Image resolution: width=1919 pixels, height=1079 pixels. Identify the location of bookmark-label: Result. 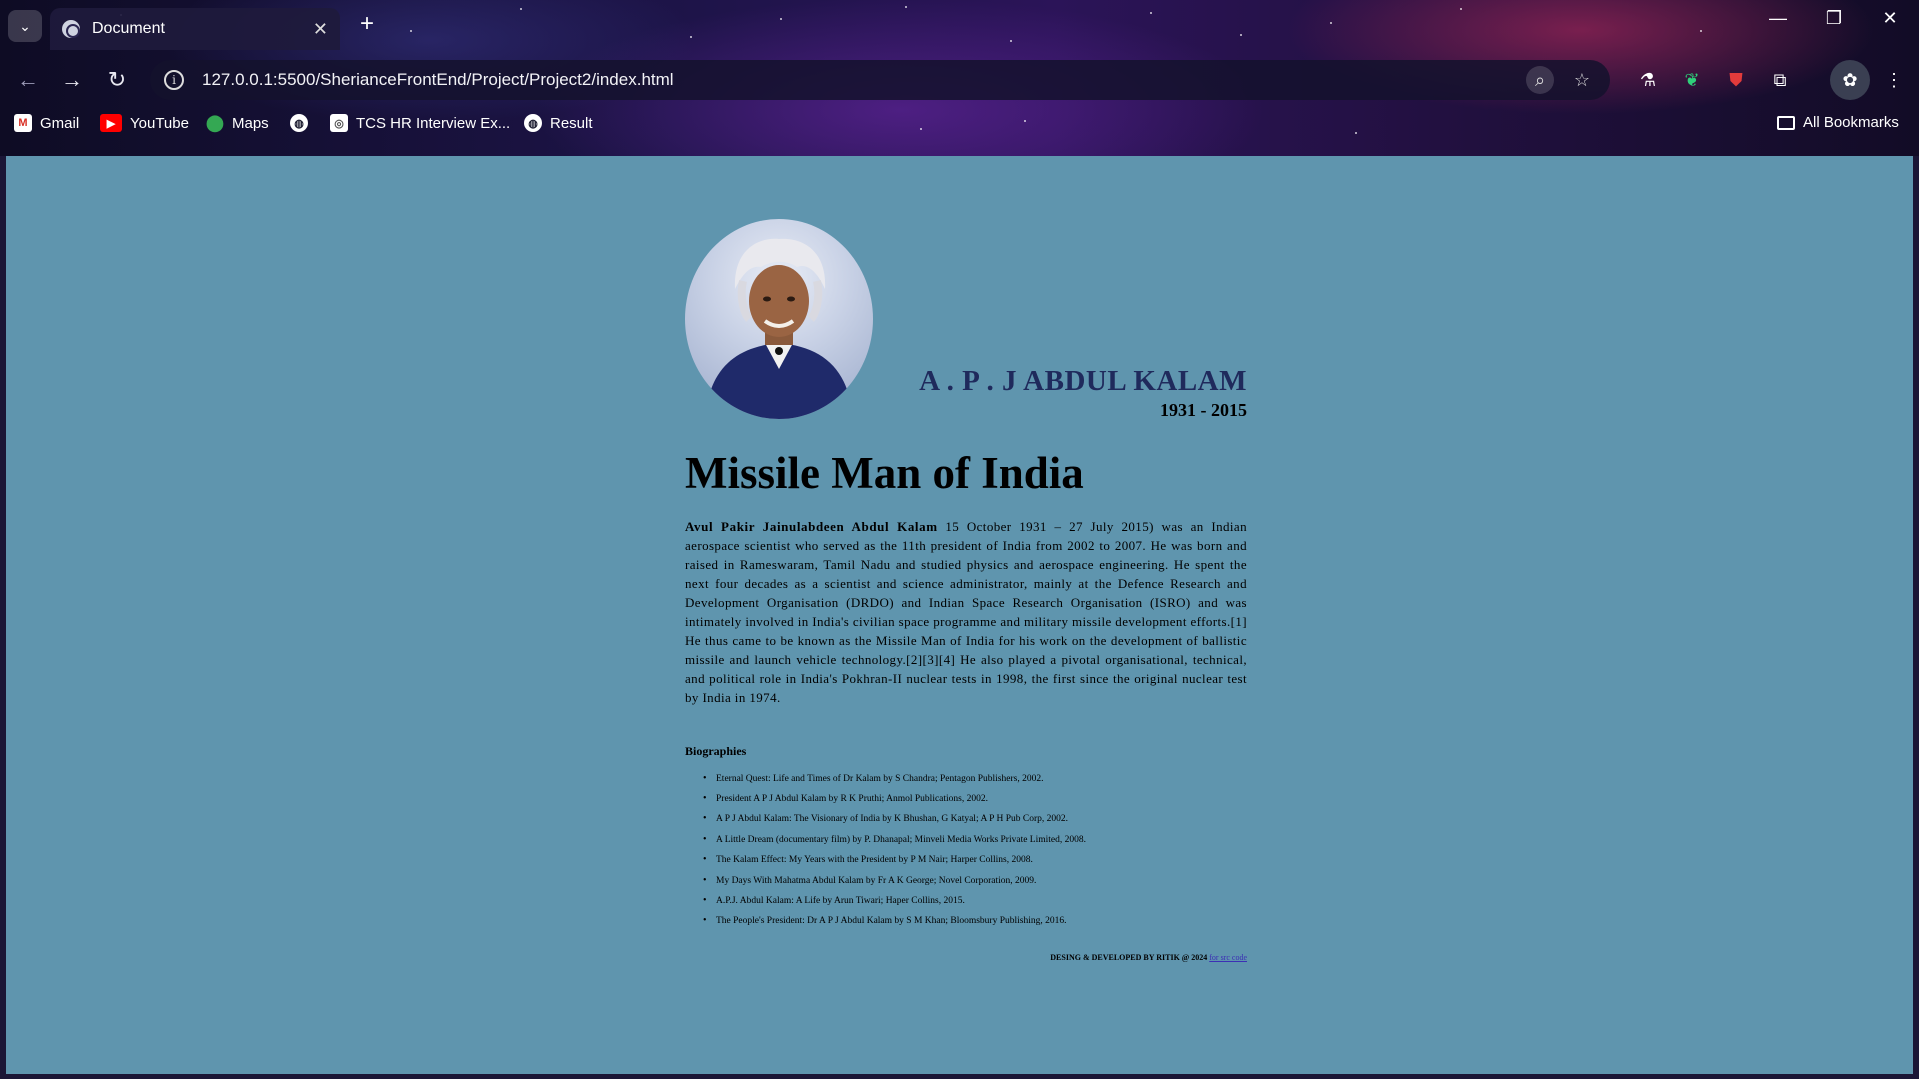
(571, 123).